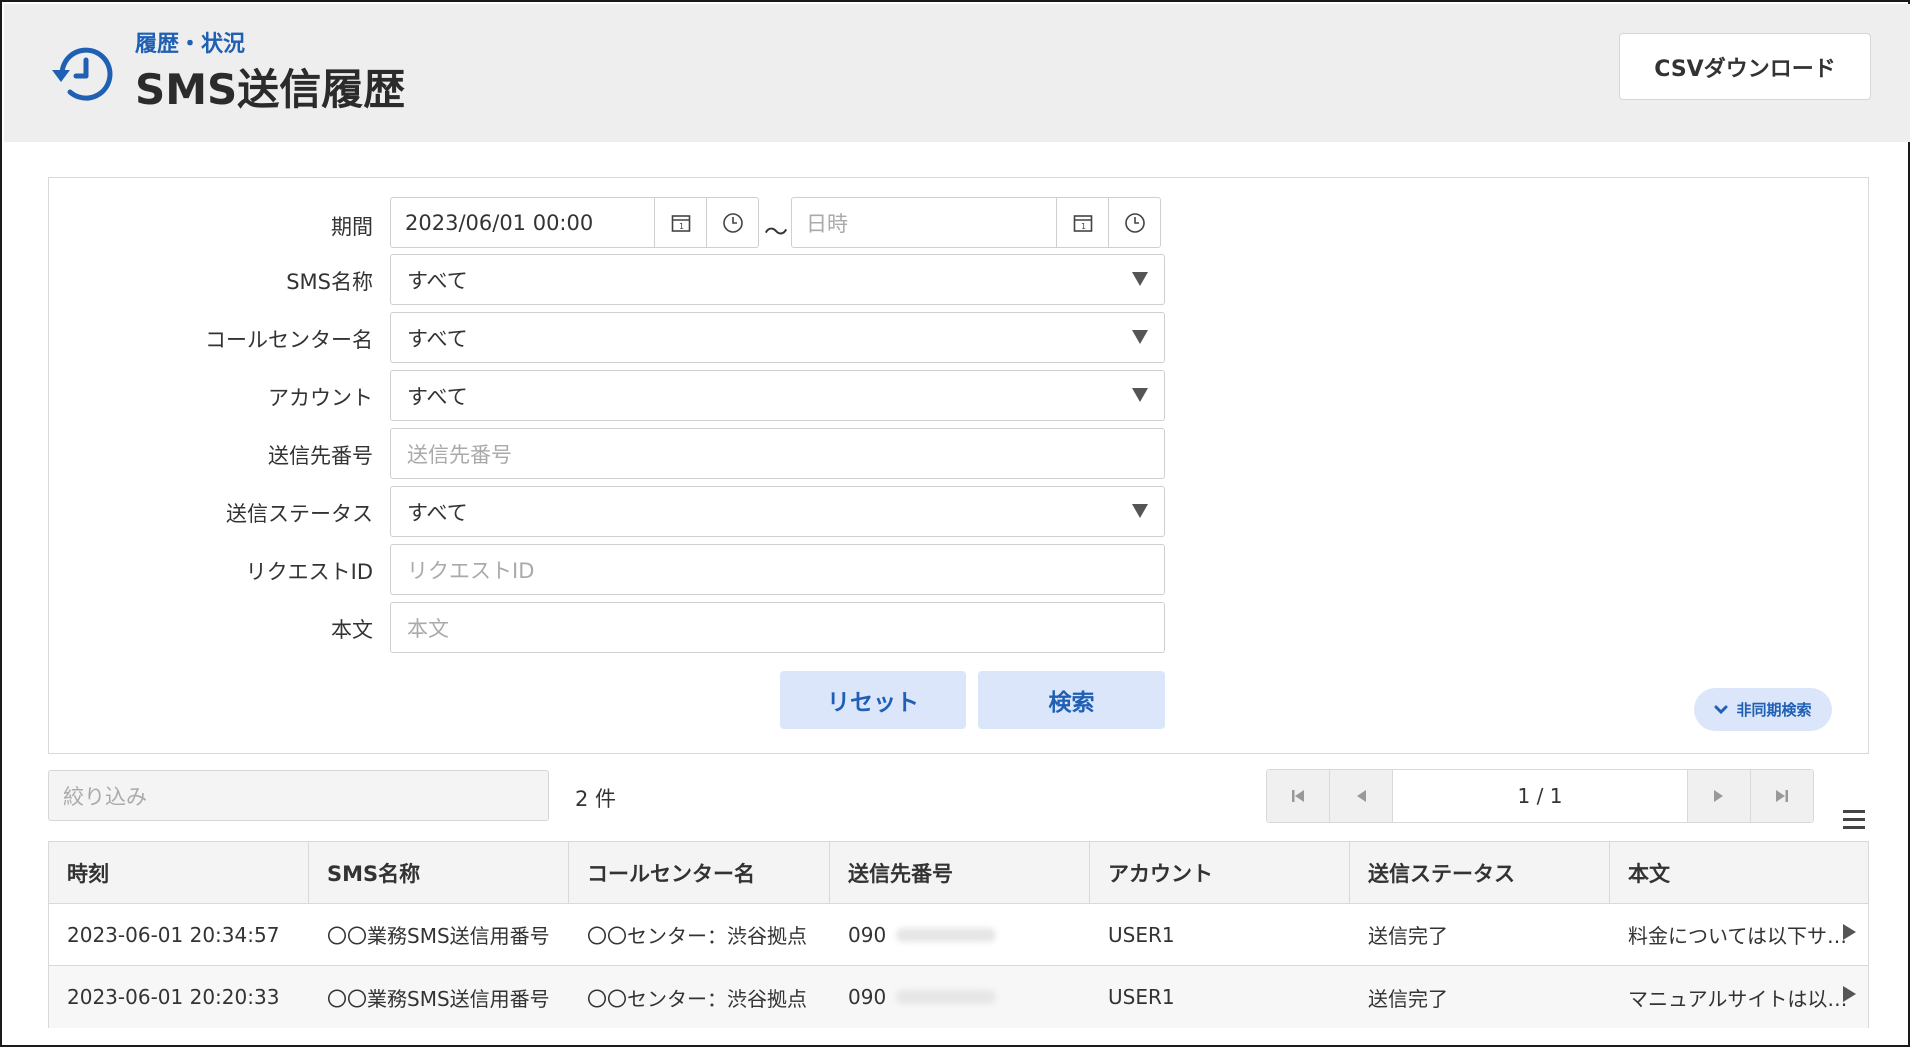 This screenshot has height=1047, width=1910. What do you see at coordinates (777, 627) in the screenshot?
I see `body-input: 本文` at bounding box center [777, 627].